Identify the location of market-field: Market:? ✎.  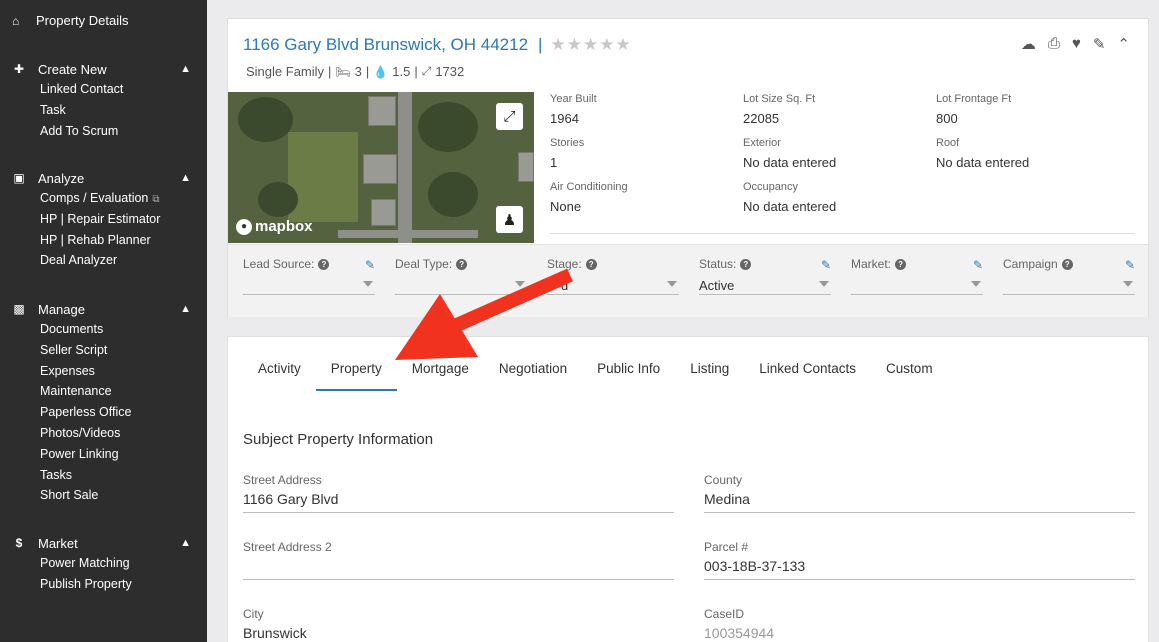
(917, 276).